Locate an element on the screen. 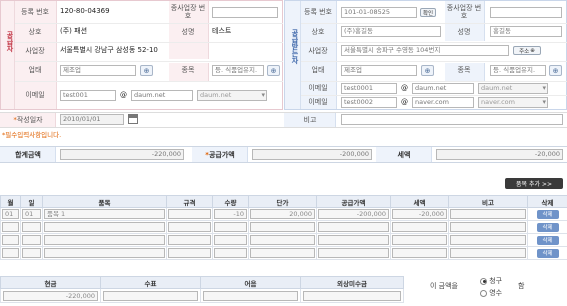 The height and width of the screenshot is (306, 567). receiver-confirm-button: 확인 is located at coordinates (428, 12).